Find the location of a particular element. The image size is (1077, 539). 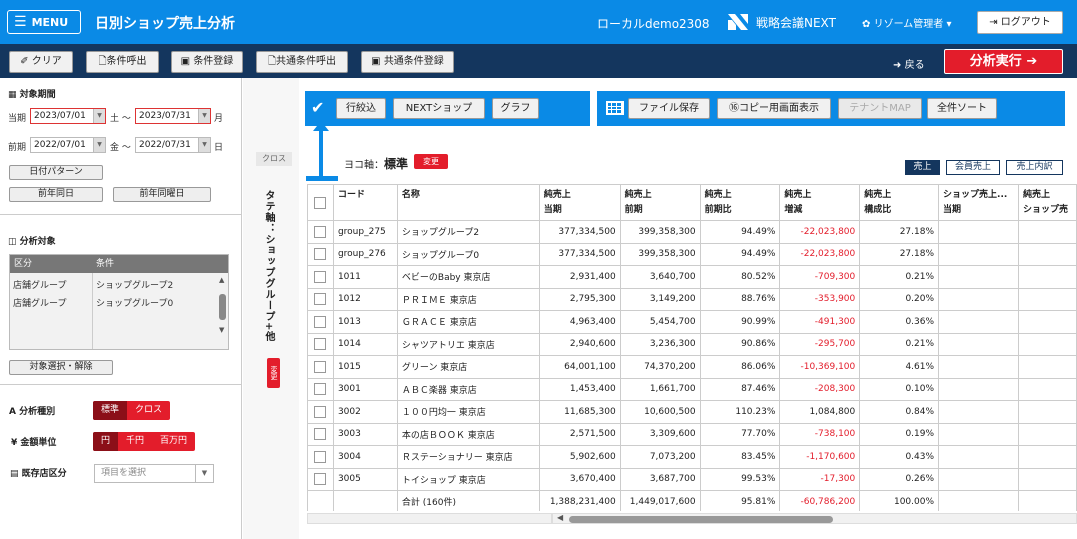

column-header: ショップ売上... 当期 is located at coordinates (978, 202).